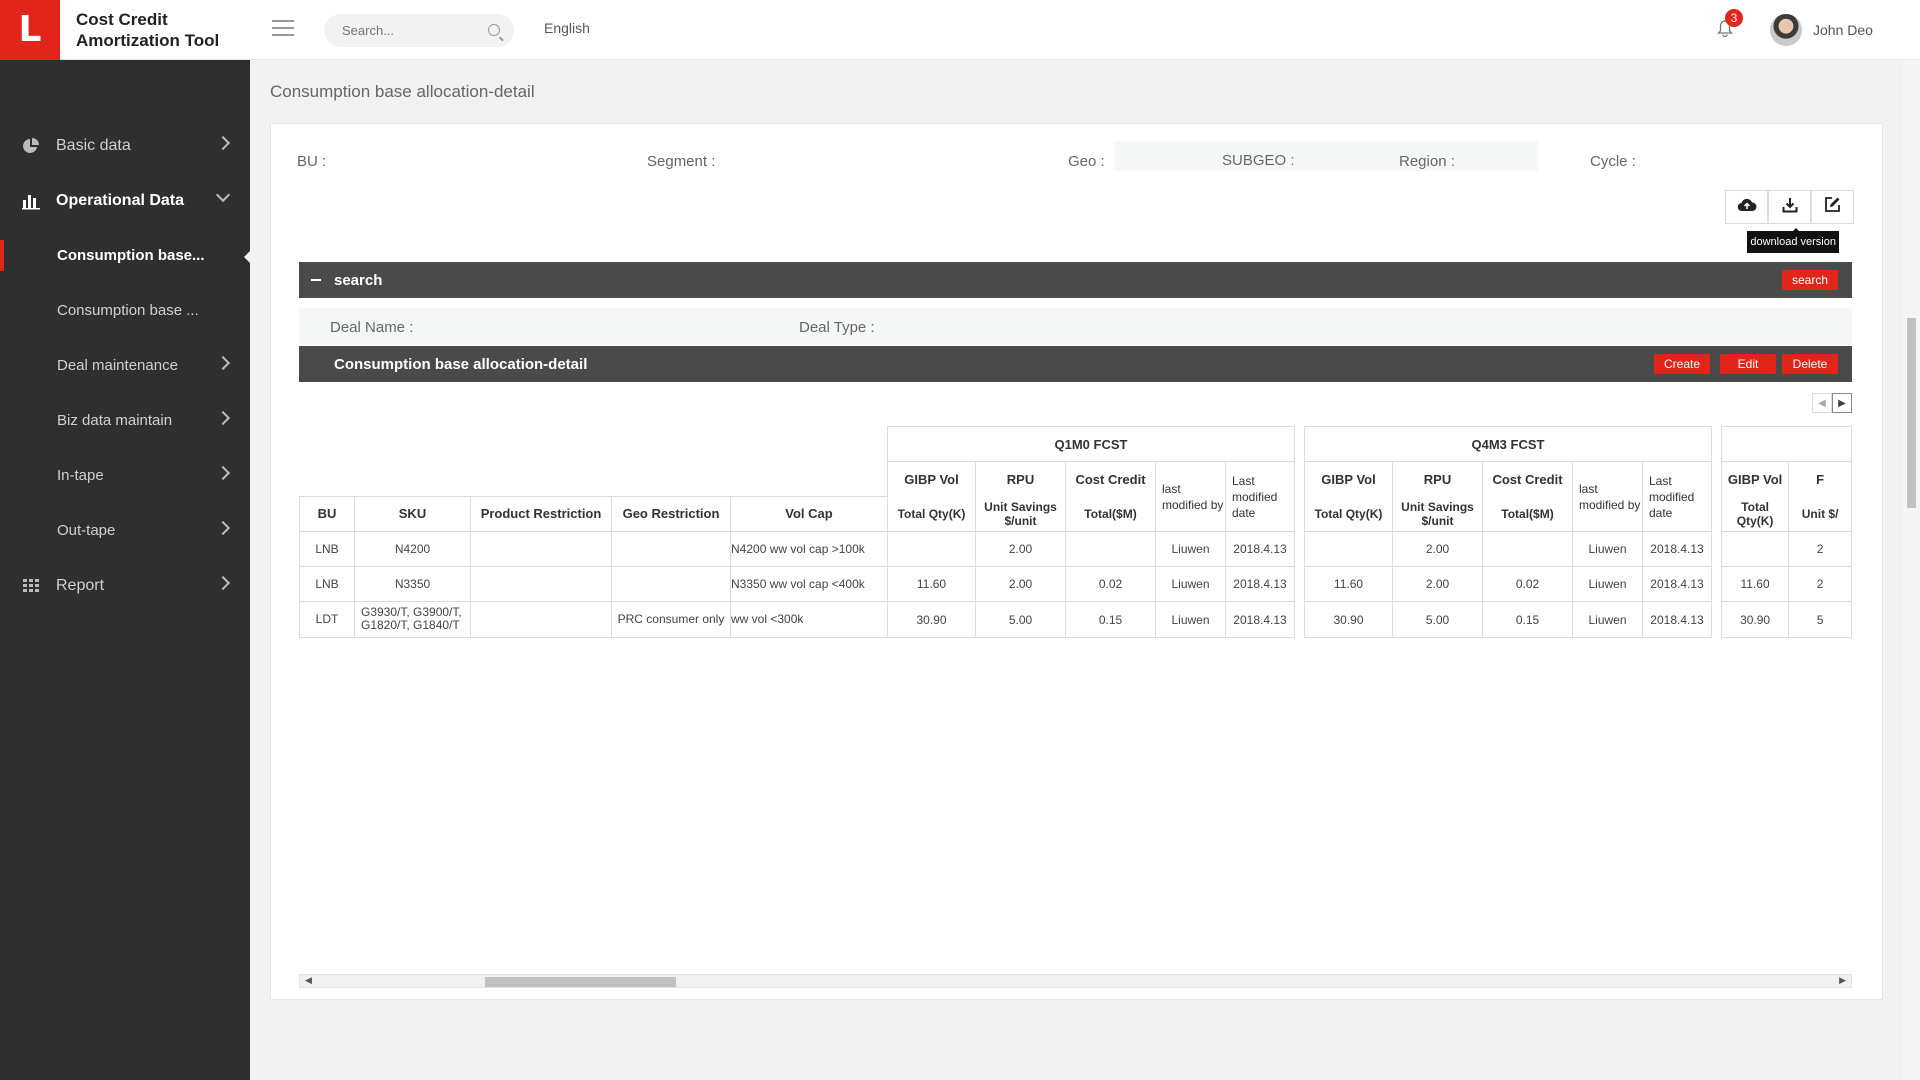  I want to click on cell-value: 30.90, so click(931, 619).